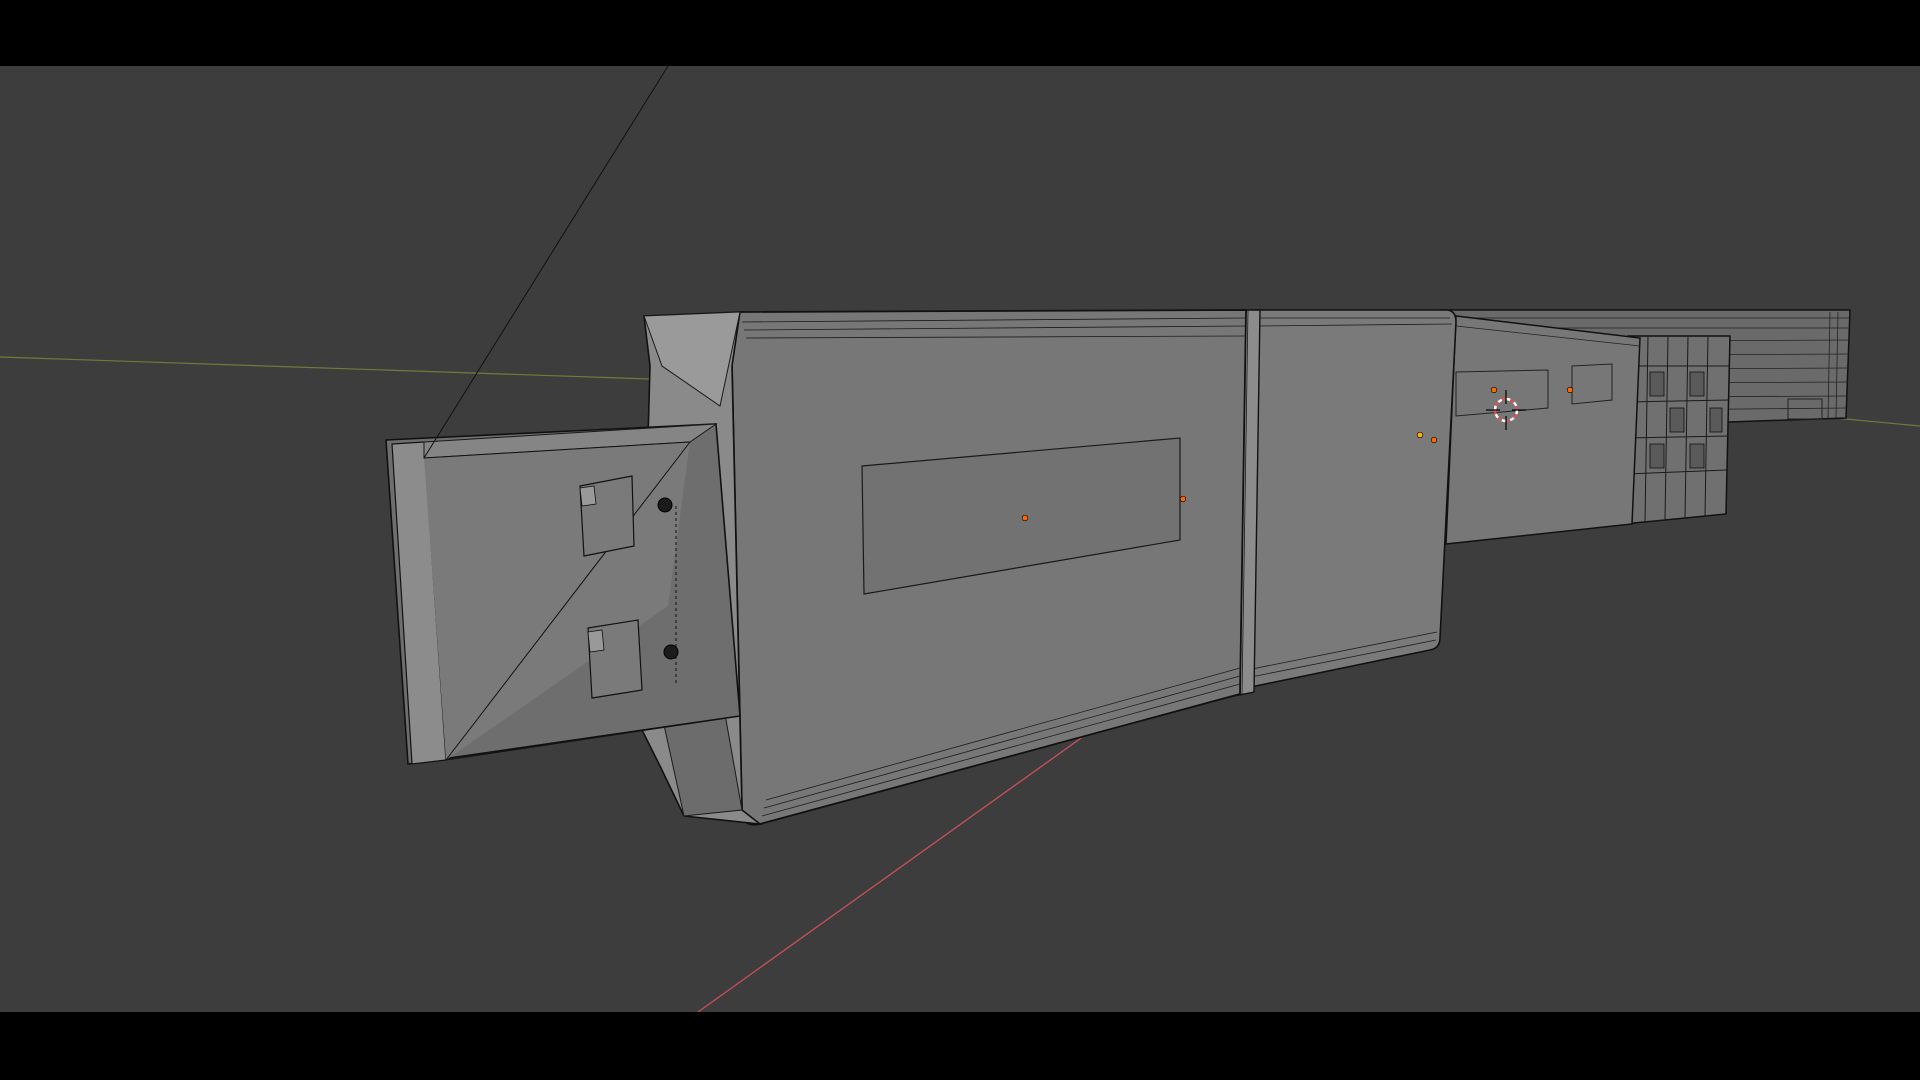 This screenshot has height=1080, width=1920. Describe the element at coordinates (960, 1046) in the screenshot. I see `letterbox-bottom` at that location.